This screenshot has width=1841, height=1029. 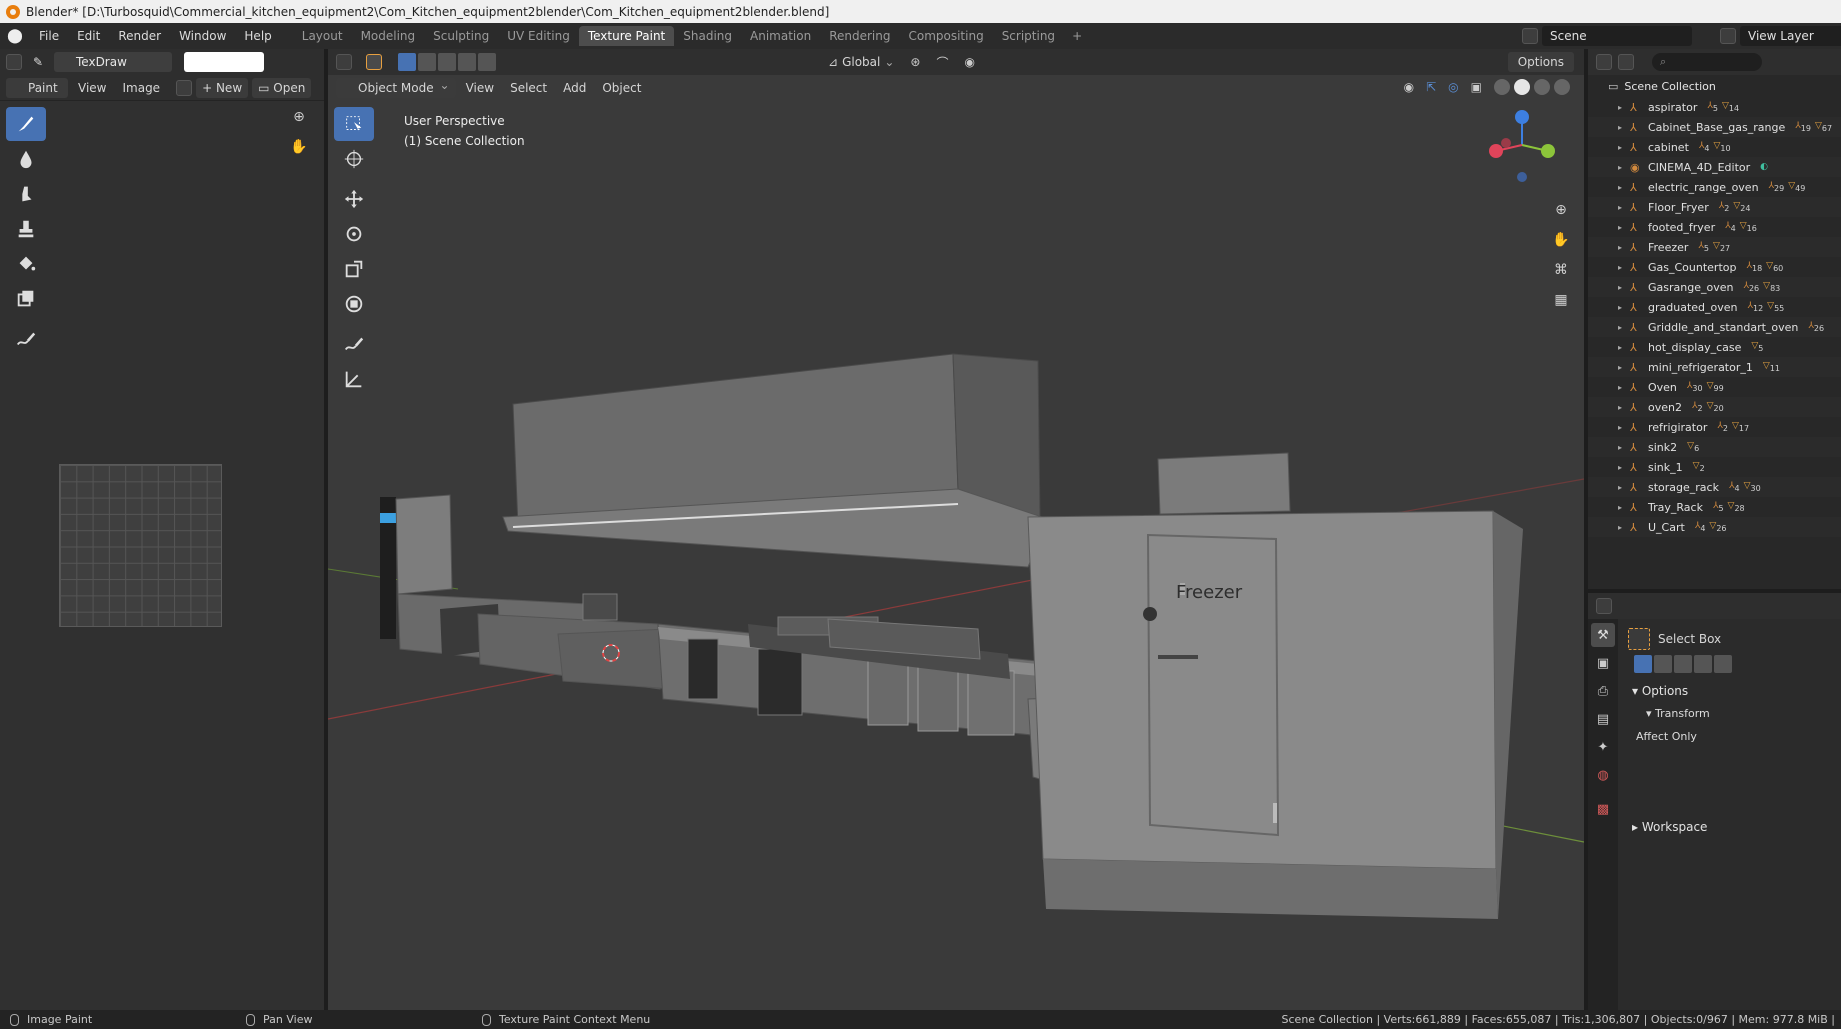 I want to click on outliner-row: ▸ ⅄ sink_1 ▽2, so click(x=1714, y=467).